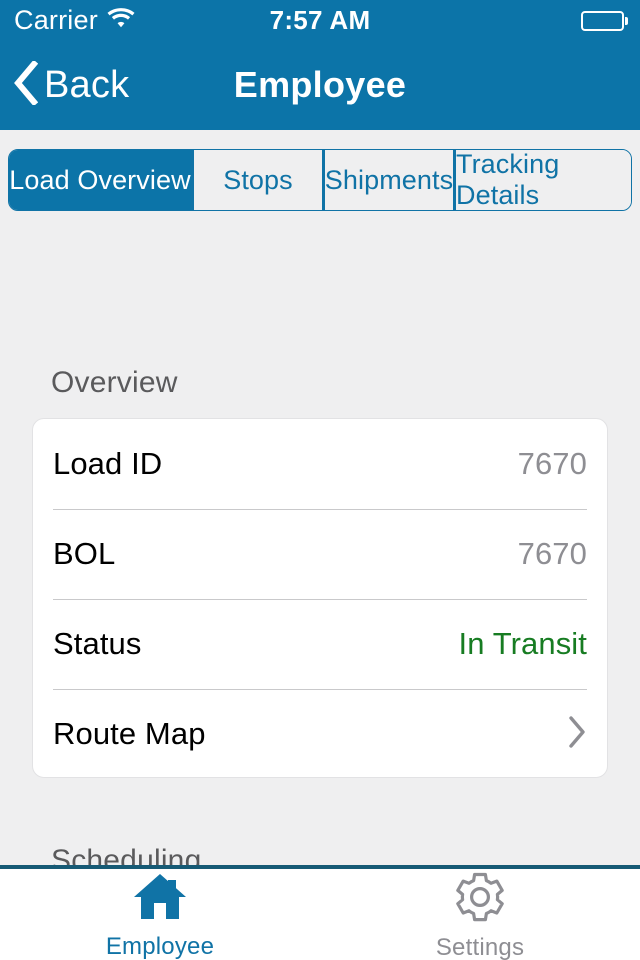  I want to click on section-header-overview: Overview, so click(114, 382).